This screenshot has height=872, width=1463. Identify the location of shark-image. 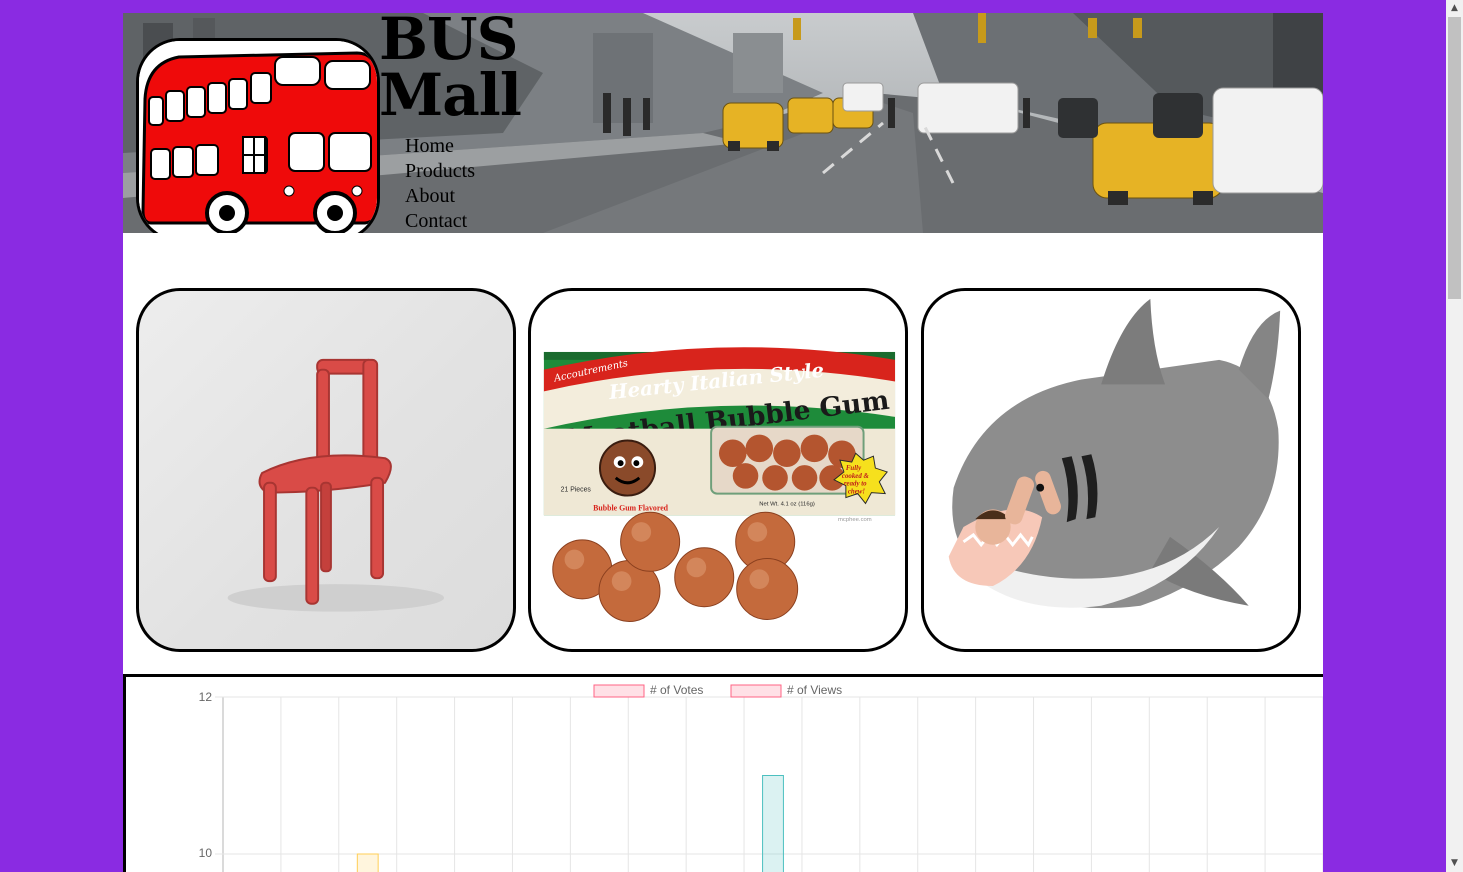
(1114, 453).